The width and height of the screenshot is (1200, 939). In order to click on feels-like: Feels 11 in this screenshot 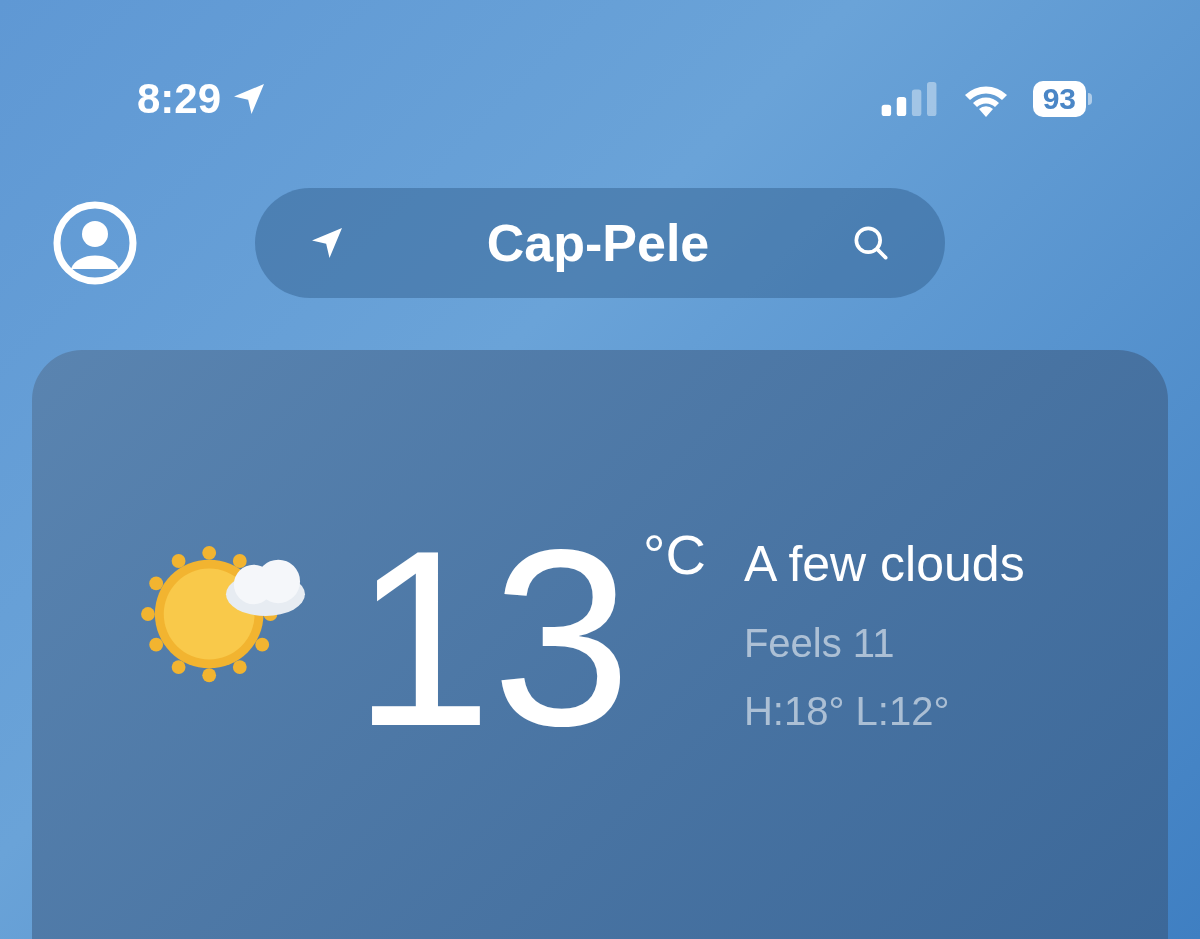, I will do `click(819, 643)`.